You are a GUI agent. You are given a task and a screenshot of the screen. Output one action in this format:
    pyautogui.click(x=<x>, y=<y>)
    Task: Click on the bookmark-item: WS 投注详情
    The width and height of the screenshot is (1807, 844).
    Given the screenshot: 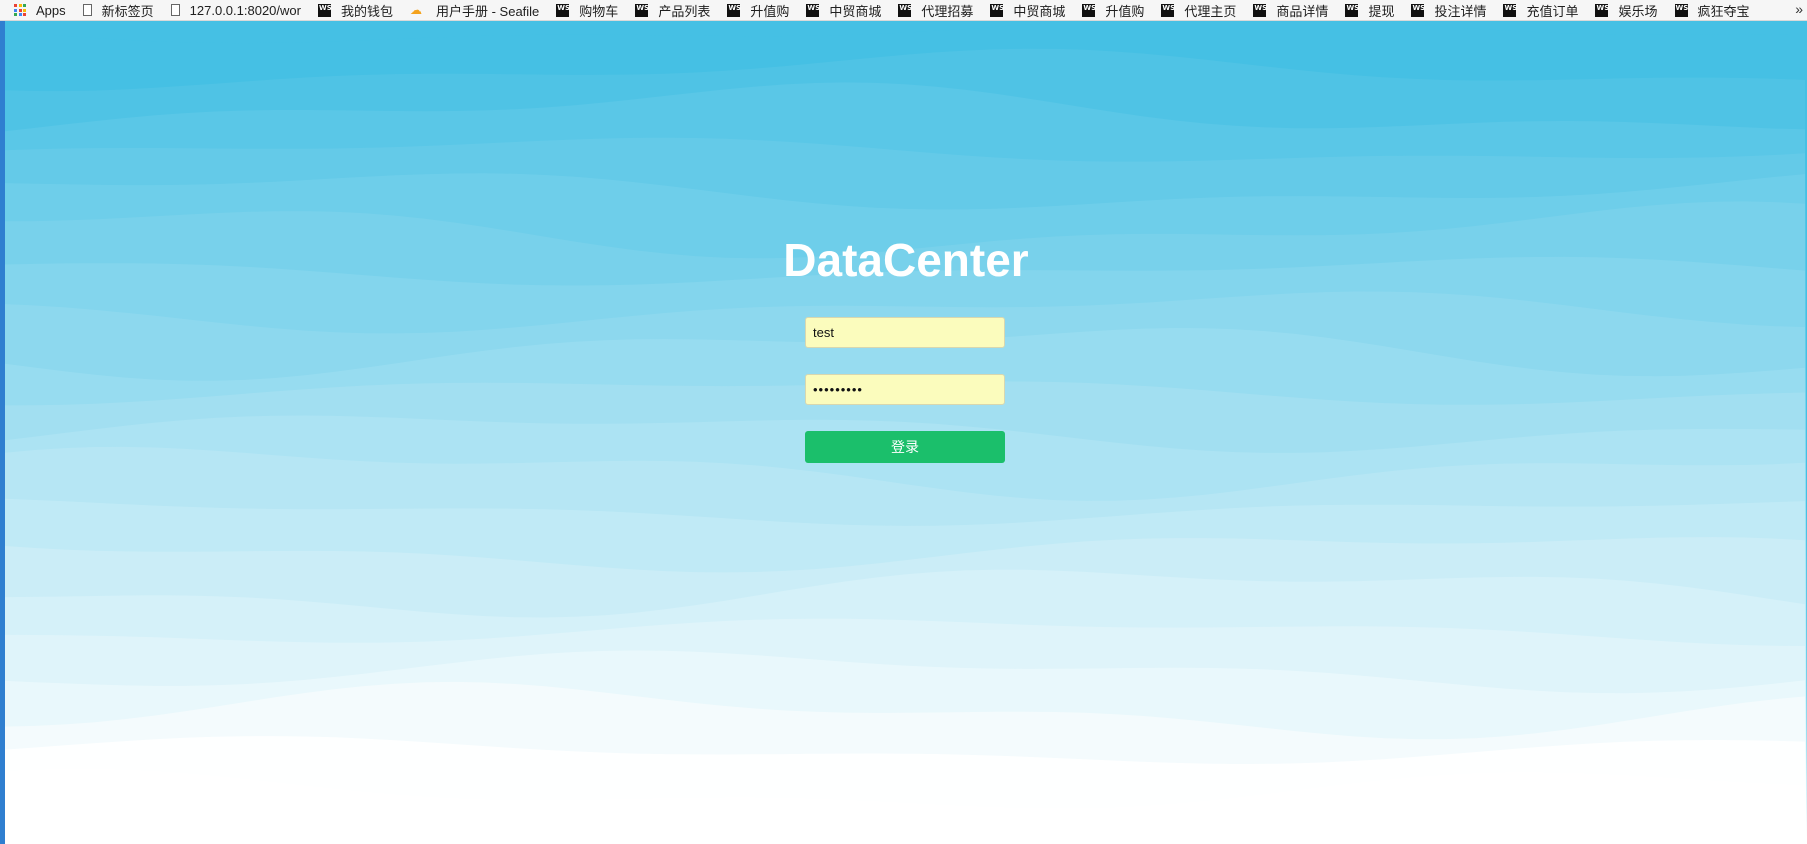 What is the action you would take?
    pyautogui.click(x=1448, y=10)
    